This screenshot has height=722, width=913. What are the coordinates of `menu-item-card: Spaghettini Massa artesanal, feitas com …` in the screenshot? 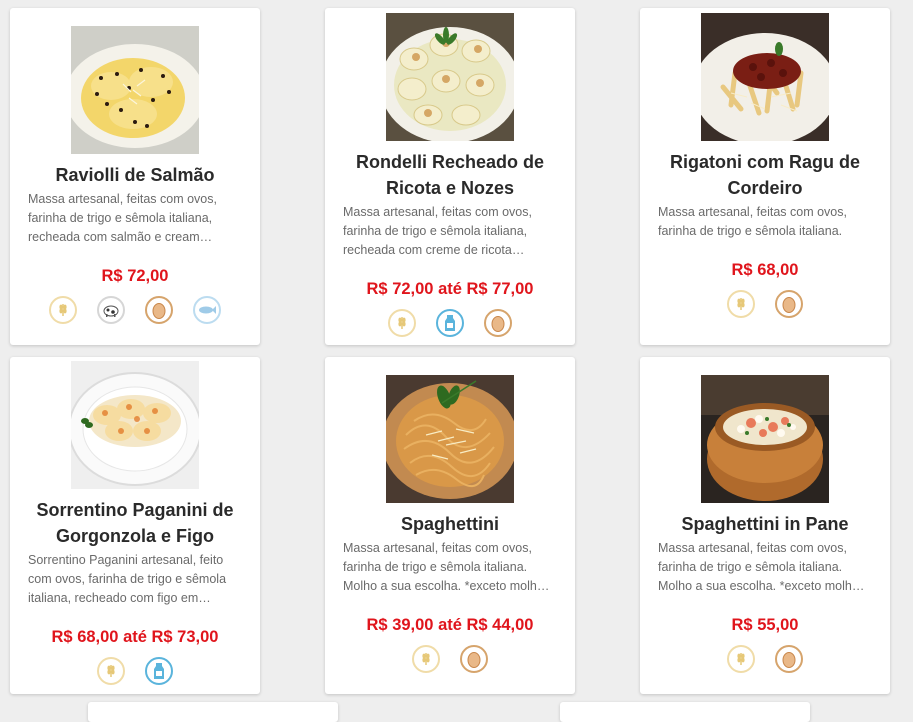 It's located at (450, 525).